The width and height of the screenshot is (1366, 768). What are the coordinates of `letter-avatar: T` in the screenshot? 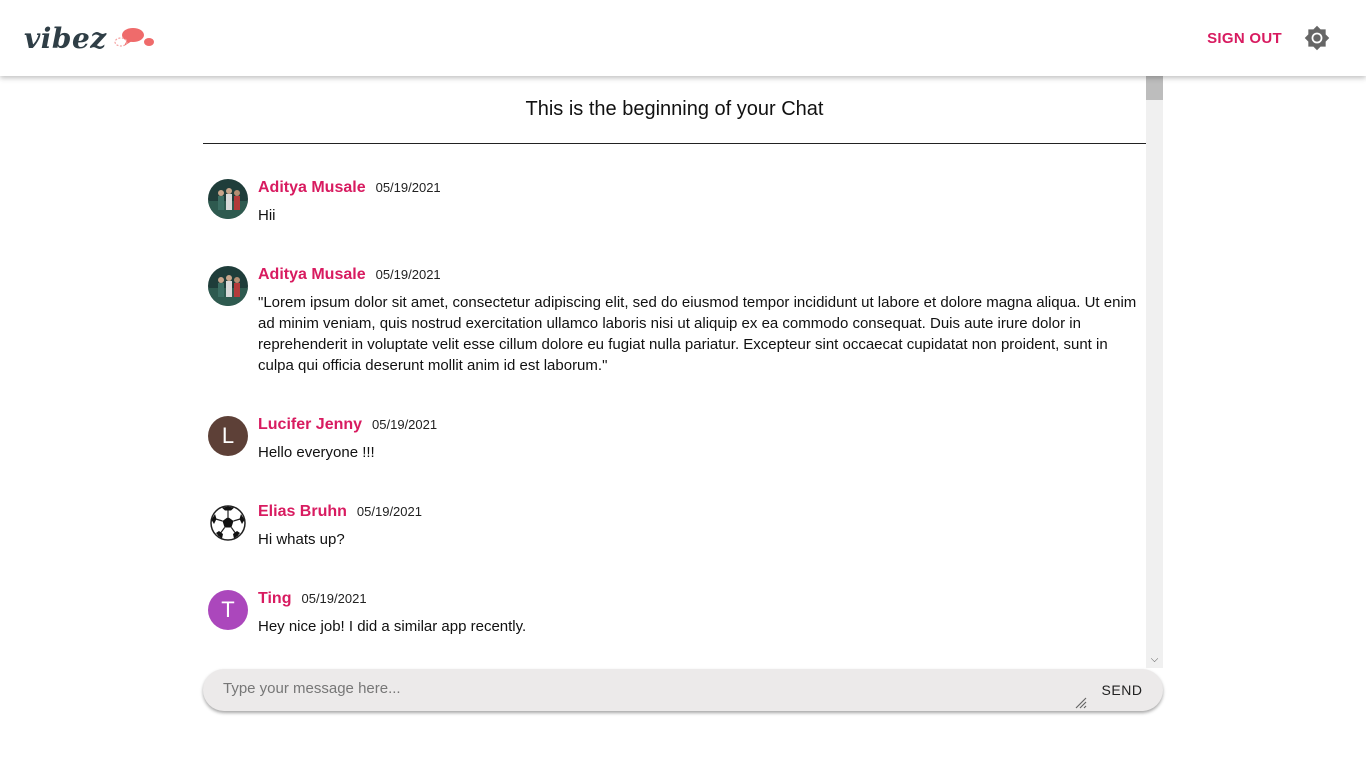 It's located at (228, 610).